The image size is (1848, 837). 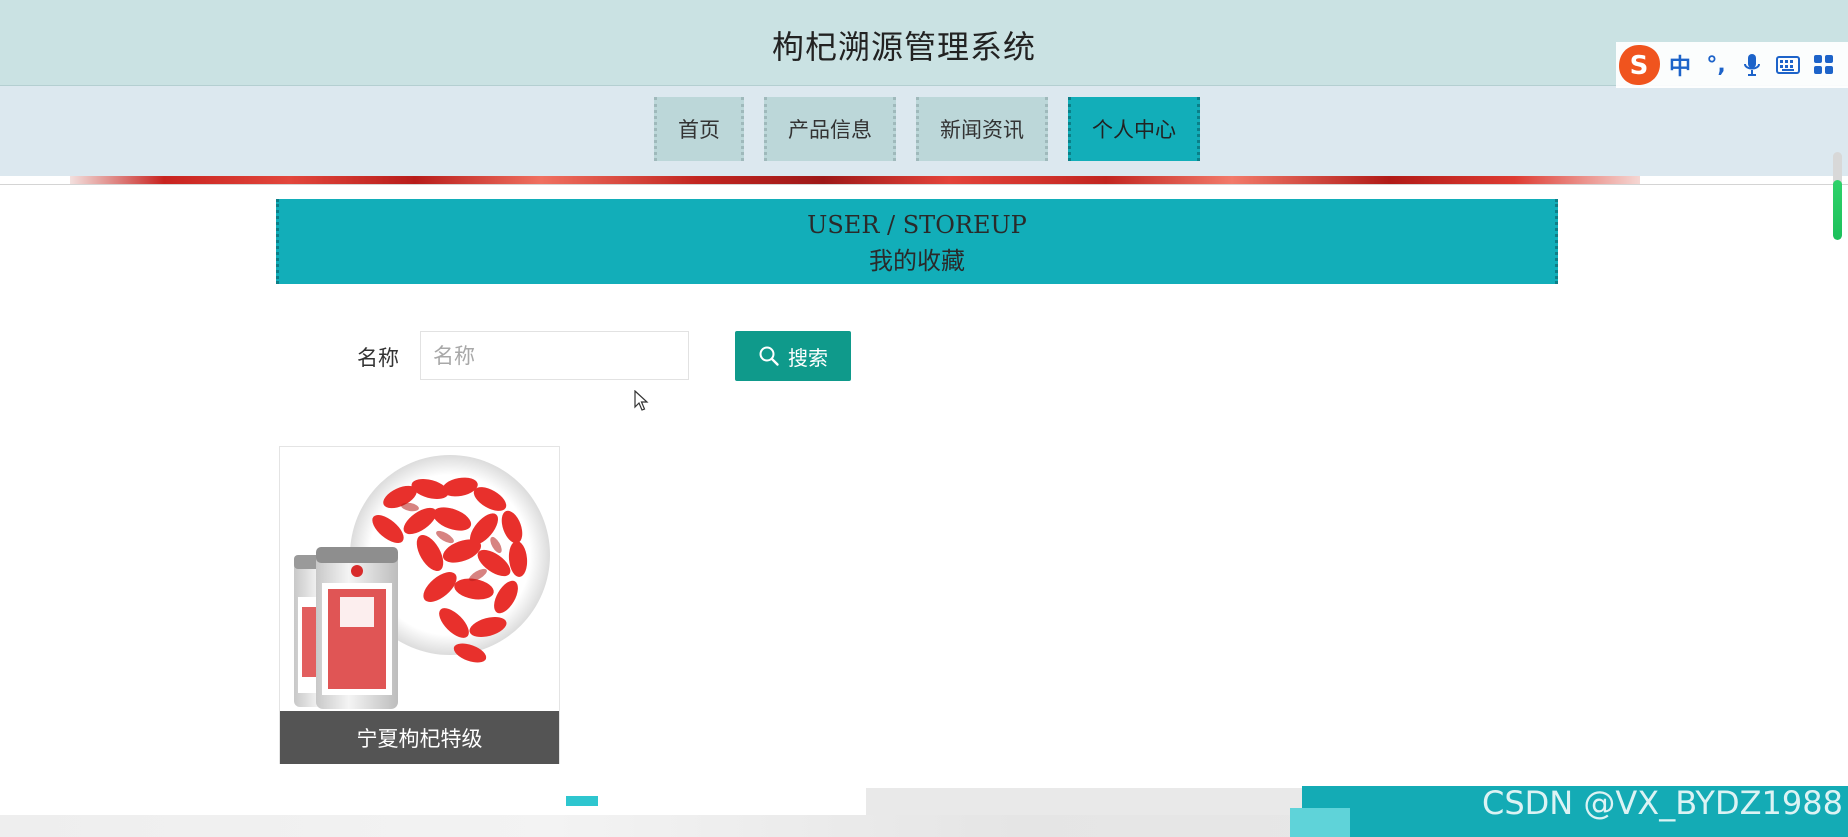 What do you see at coordinates (378, 358) in the screenshot?
I see `search-label: 名称` at bounding box center [378, 358].